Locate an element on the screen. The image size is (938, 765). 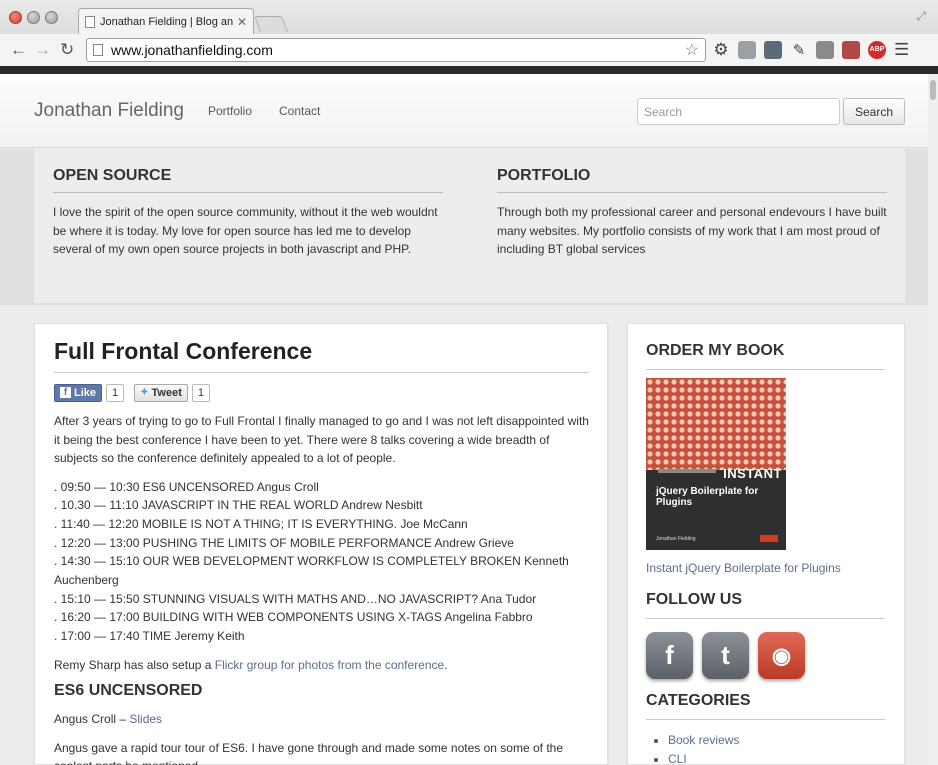
window-minimize-button is located at coordinates (33, 17).